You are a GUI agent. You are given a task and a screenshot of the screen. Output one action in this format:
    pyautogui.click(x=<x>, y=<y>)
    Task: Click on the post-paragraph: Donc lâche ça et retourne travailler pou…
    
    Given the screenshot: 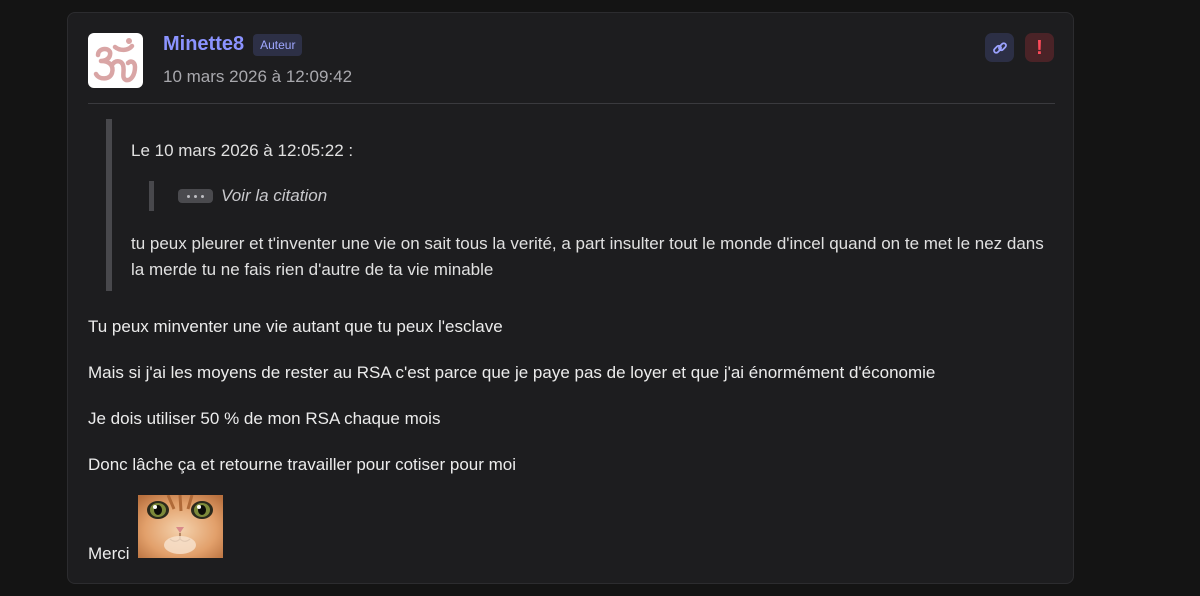 What is the action you would take?
    pyautogui.click(x=302, y=464)
    